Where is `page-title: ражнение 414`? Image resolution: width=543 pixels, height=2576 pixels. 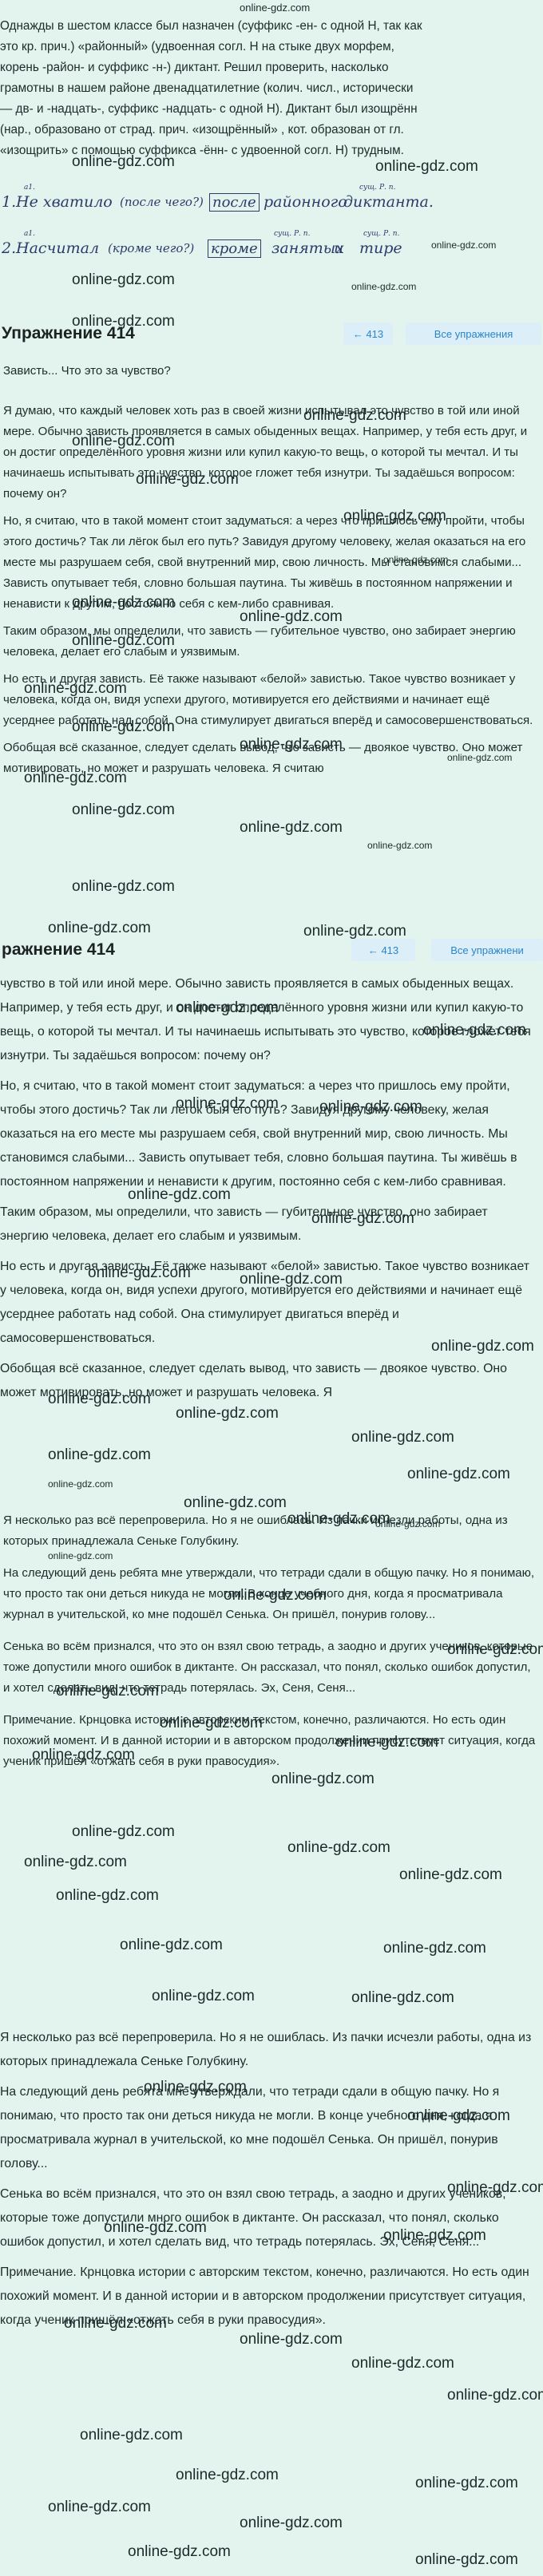 page-title: ражнение 414 is located at coordinates (58, 949).